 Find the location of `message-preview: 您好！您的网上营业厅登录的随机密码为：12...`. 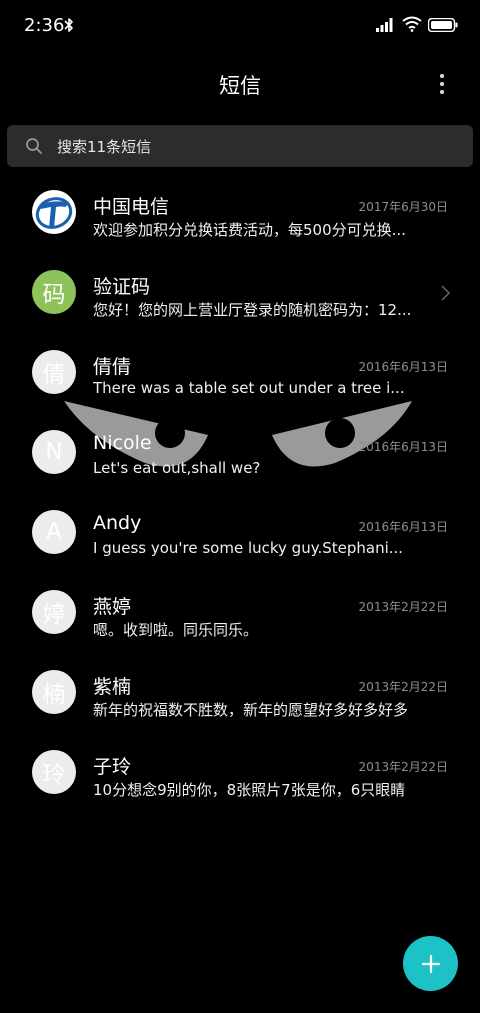

message-preview: 您好！您的网上营业厅登录的随机密码为：12... is located at coordinates (252, 310).